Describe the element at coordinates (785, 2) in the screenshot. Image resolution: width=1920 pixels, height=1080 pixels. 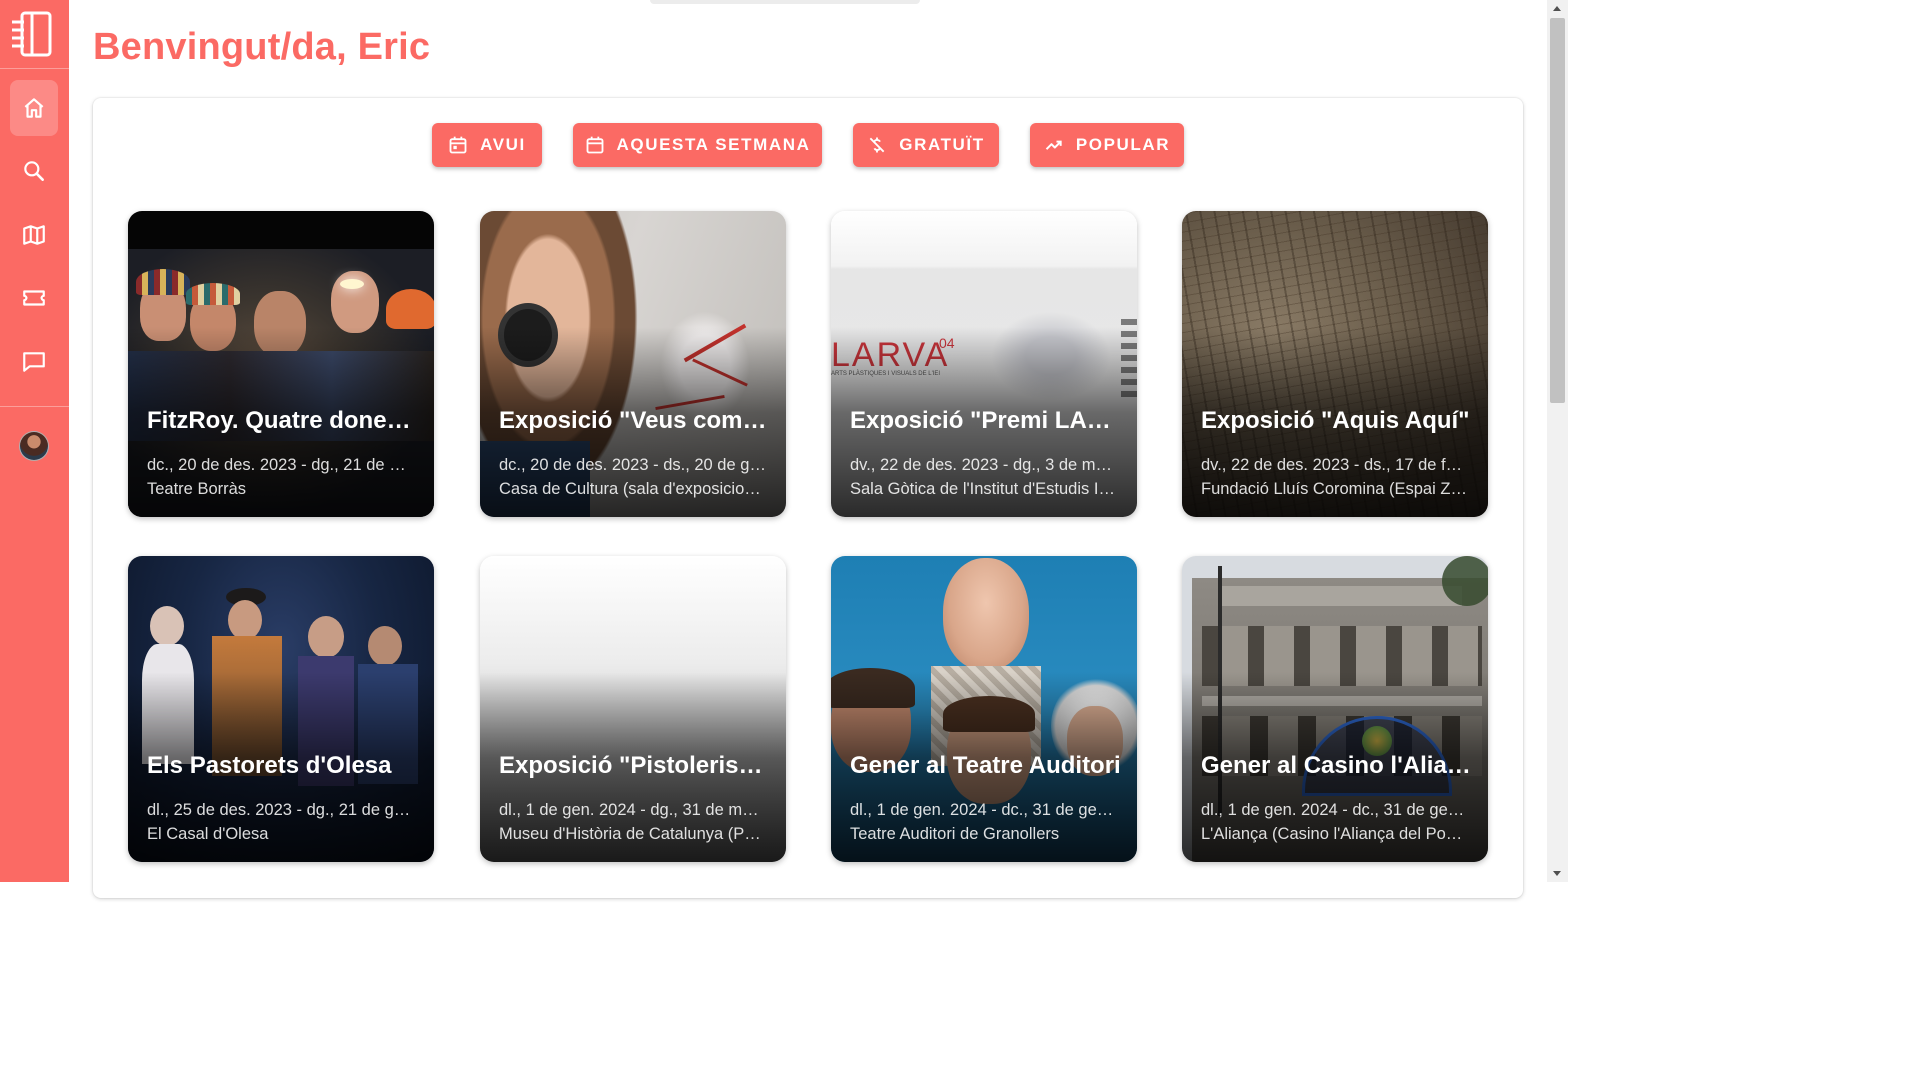
I see `top-handle` at that location.